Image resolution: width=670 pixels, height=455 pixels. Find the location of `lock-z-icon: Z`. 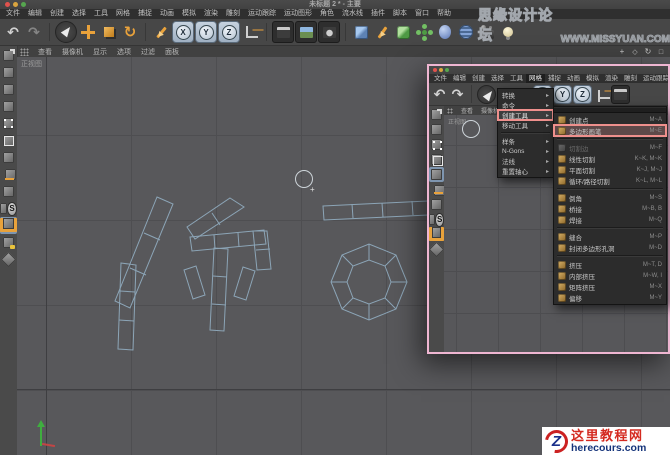

lock-z-icon: Z is located at coordinates (582, 94).